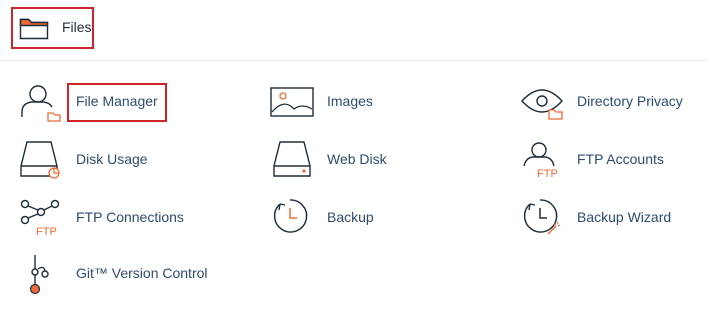  I want to click on eye-folder-icon, so click(542, 104).